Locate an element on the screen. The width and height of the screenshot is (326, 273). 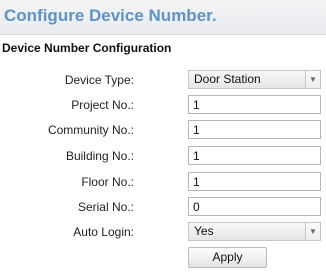
project-no-row: Project No.: is located at coordinates (163, 105).